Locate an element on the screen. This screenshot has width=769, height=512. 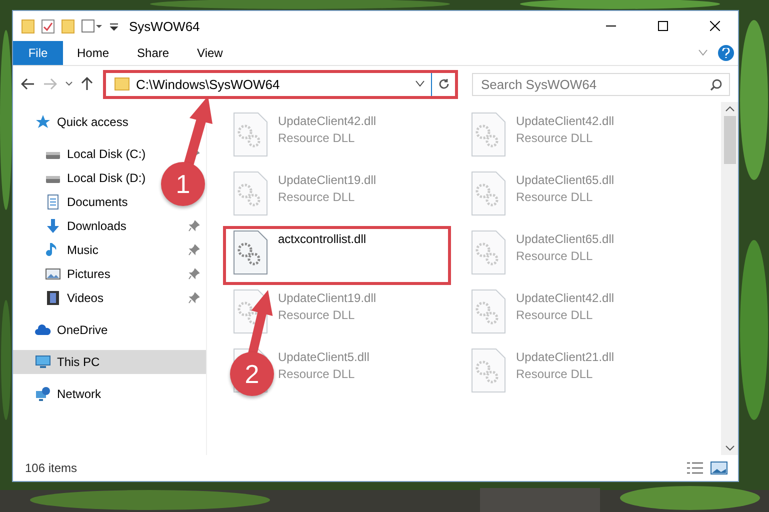
ribbon-tab: File is located at coordinates (38, 53).